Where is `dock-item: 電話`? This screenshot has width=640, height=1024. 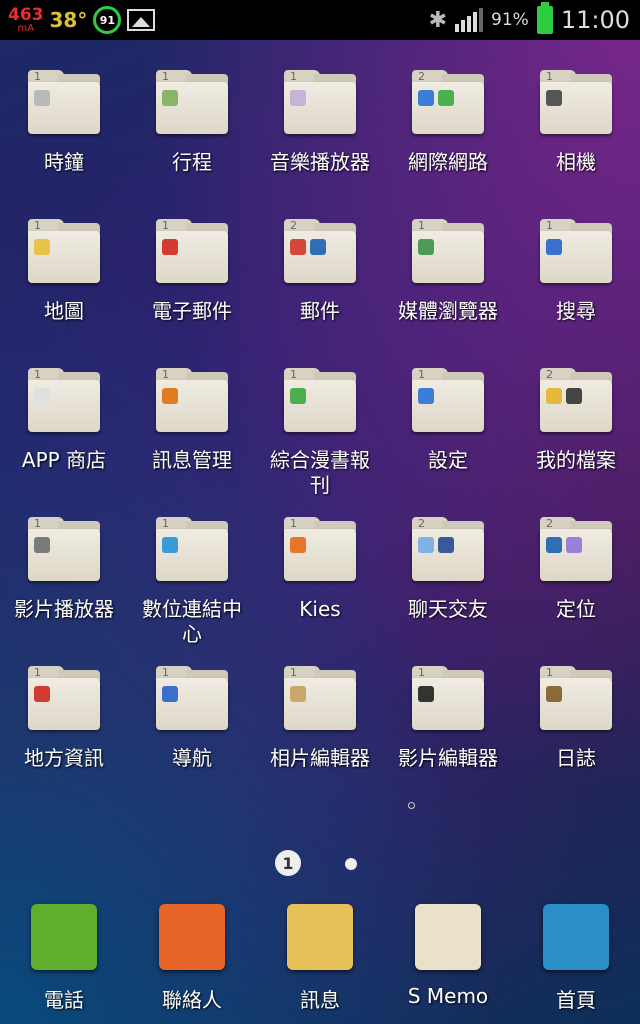
dock-item: 電話 is located at coordinates (64, 956).